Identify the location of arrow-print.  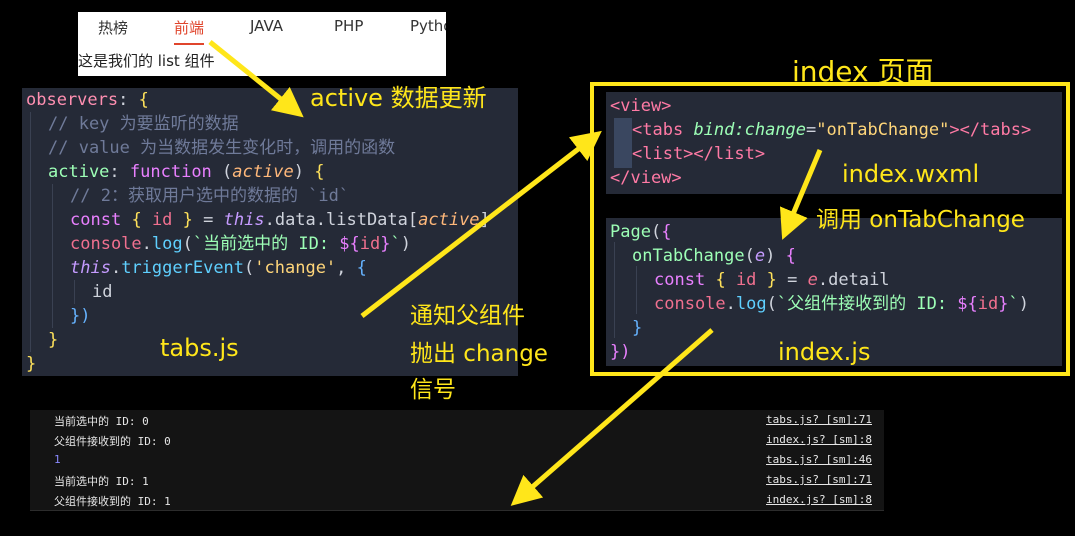
(612, 417).